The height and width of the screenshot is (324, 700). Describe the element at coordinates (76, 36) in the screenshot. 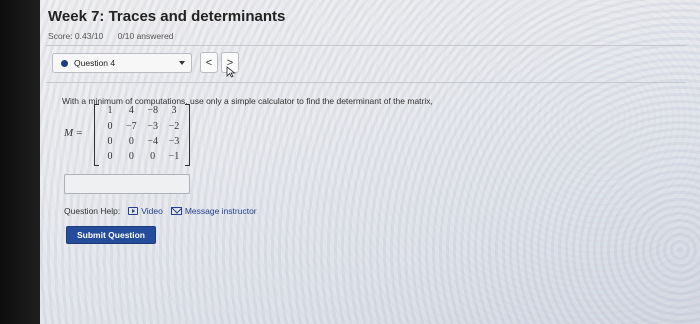

I see `score-text: Score: 0.43/10` at that location.